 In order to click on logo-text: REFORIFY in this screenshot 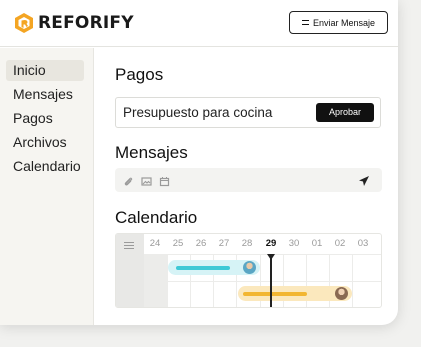, I will do `click(86, 23)`.